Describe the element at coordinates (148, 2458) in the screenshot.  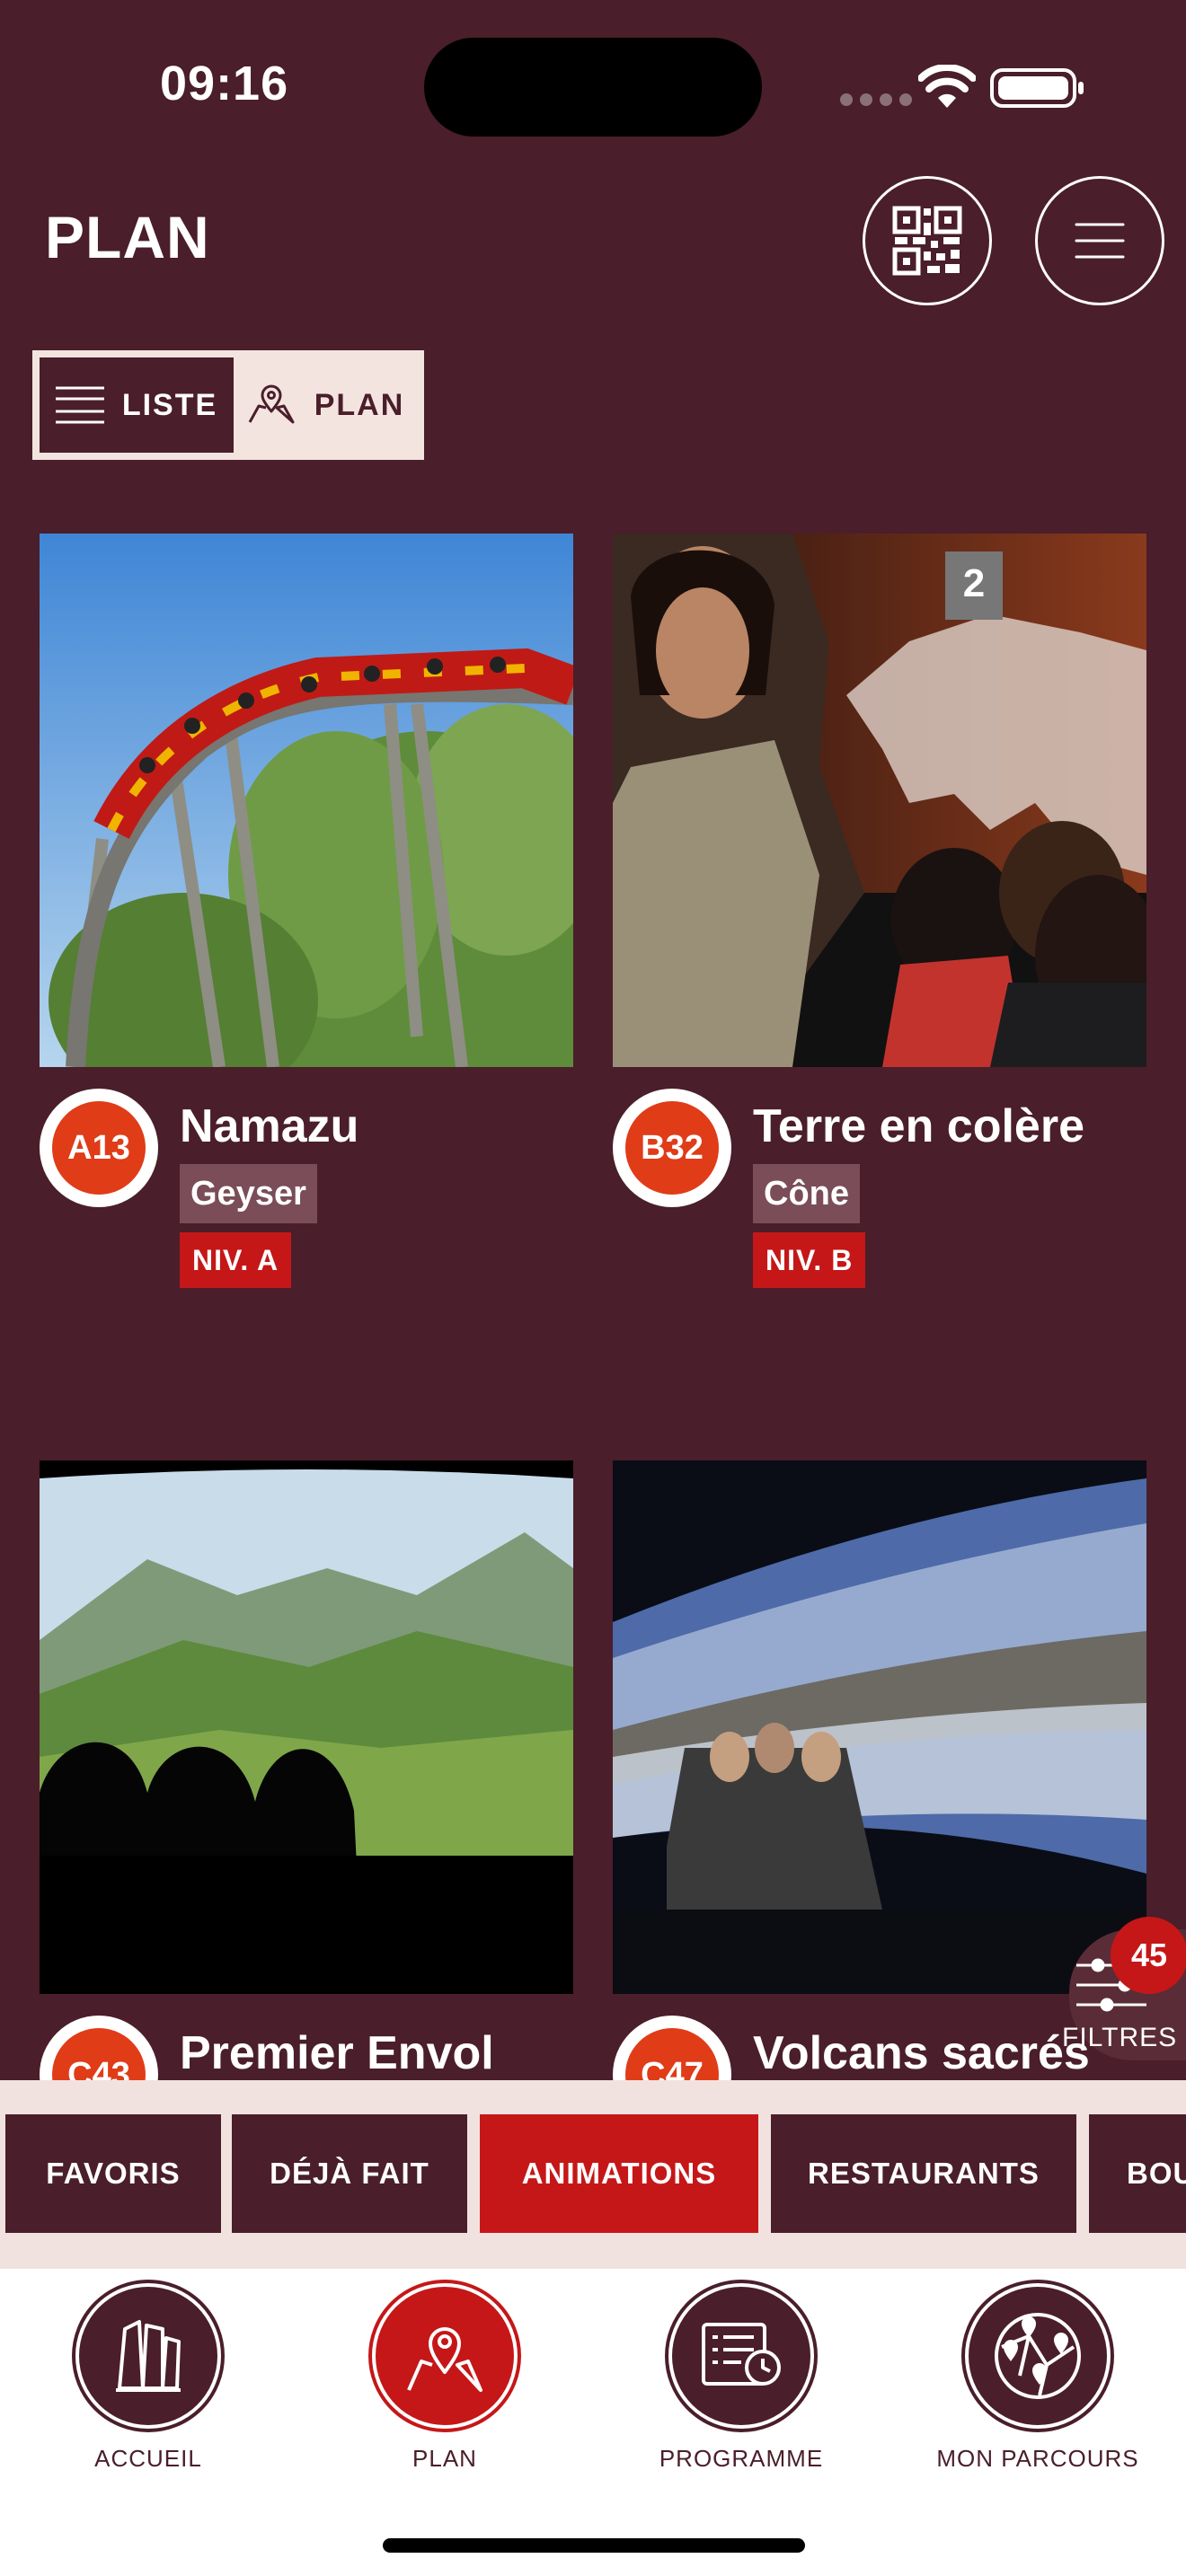
I see `nav-accueil-label: ACCUEIL` at that location.